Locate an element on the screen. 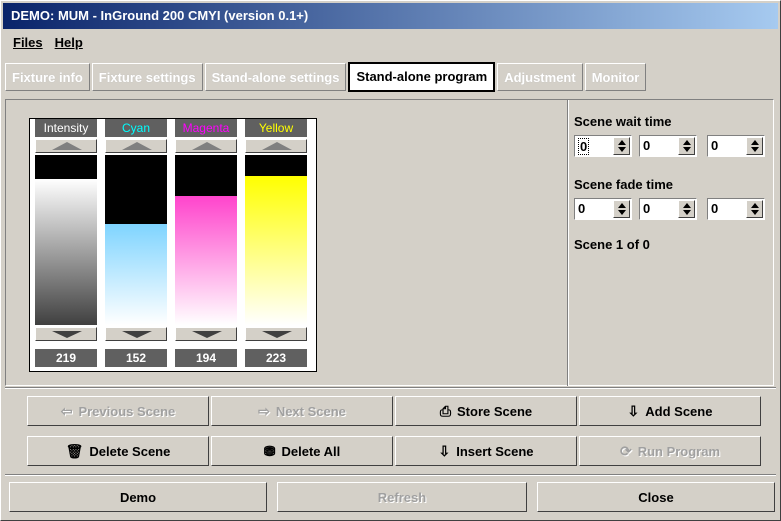 This screenshot has width=781, height=521. fader-label: Magenta is located at coordinates (206, 128).